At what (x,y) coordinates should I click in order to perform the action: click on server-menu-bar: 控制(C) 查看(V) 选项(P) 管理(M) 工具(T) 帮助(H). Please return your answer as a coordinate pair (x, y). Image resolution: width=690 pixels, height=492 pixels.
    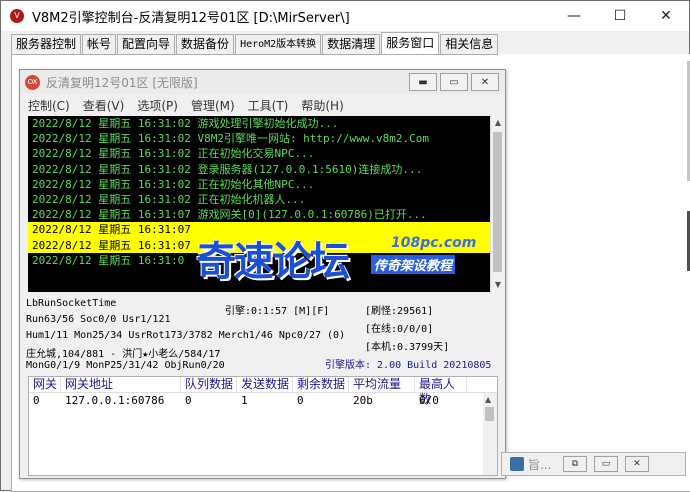
    Looking at the image, I should click on (192, 105).